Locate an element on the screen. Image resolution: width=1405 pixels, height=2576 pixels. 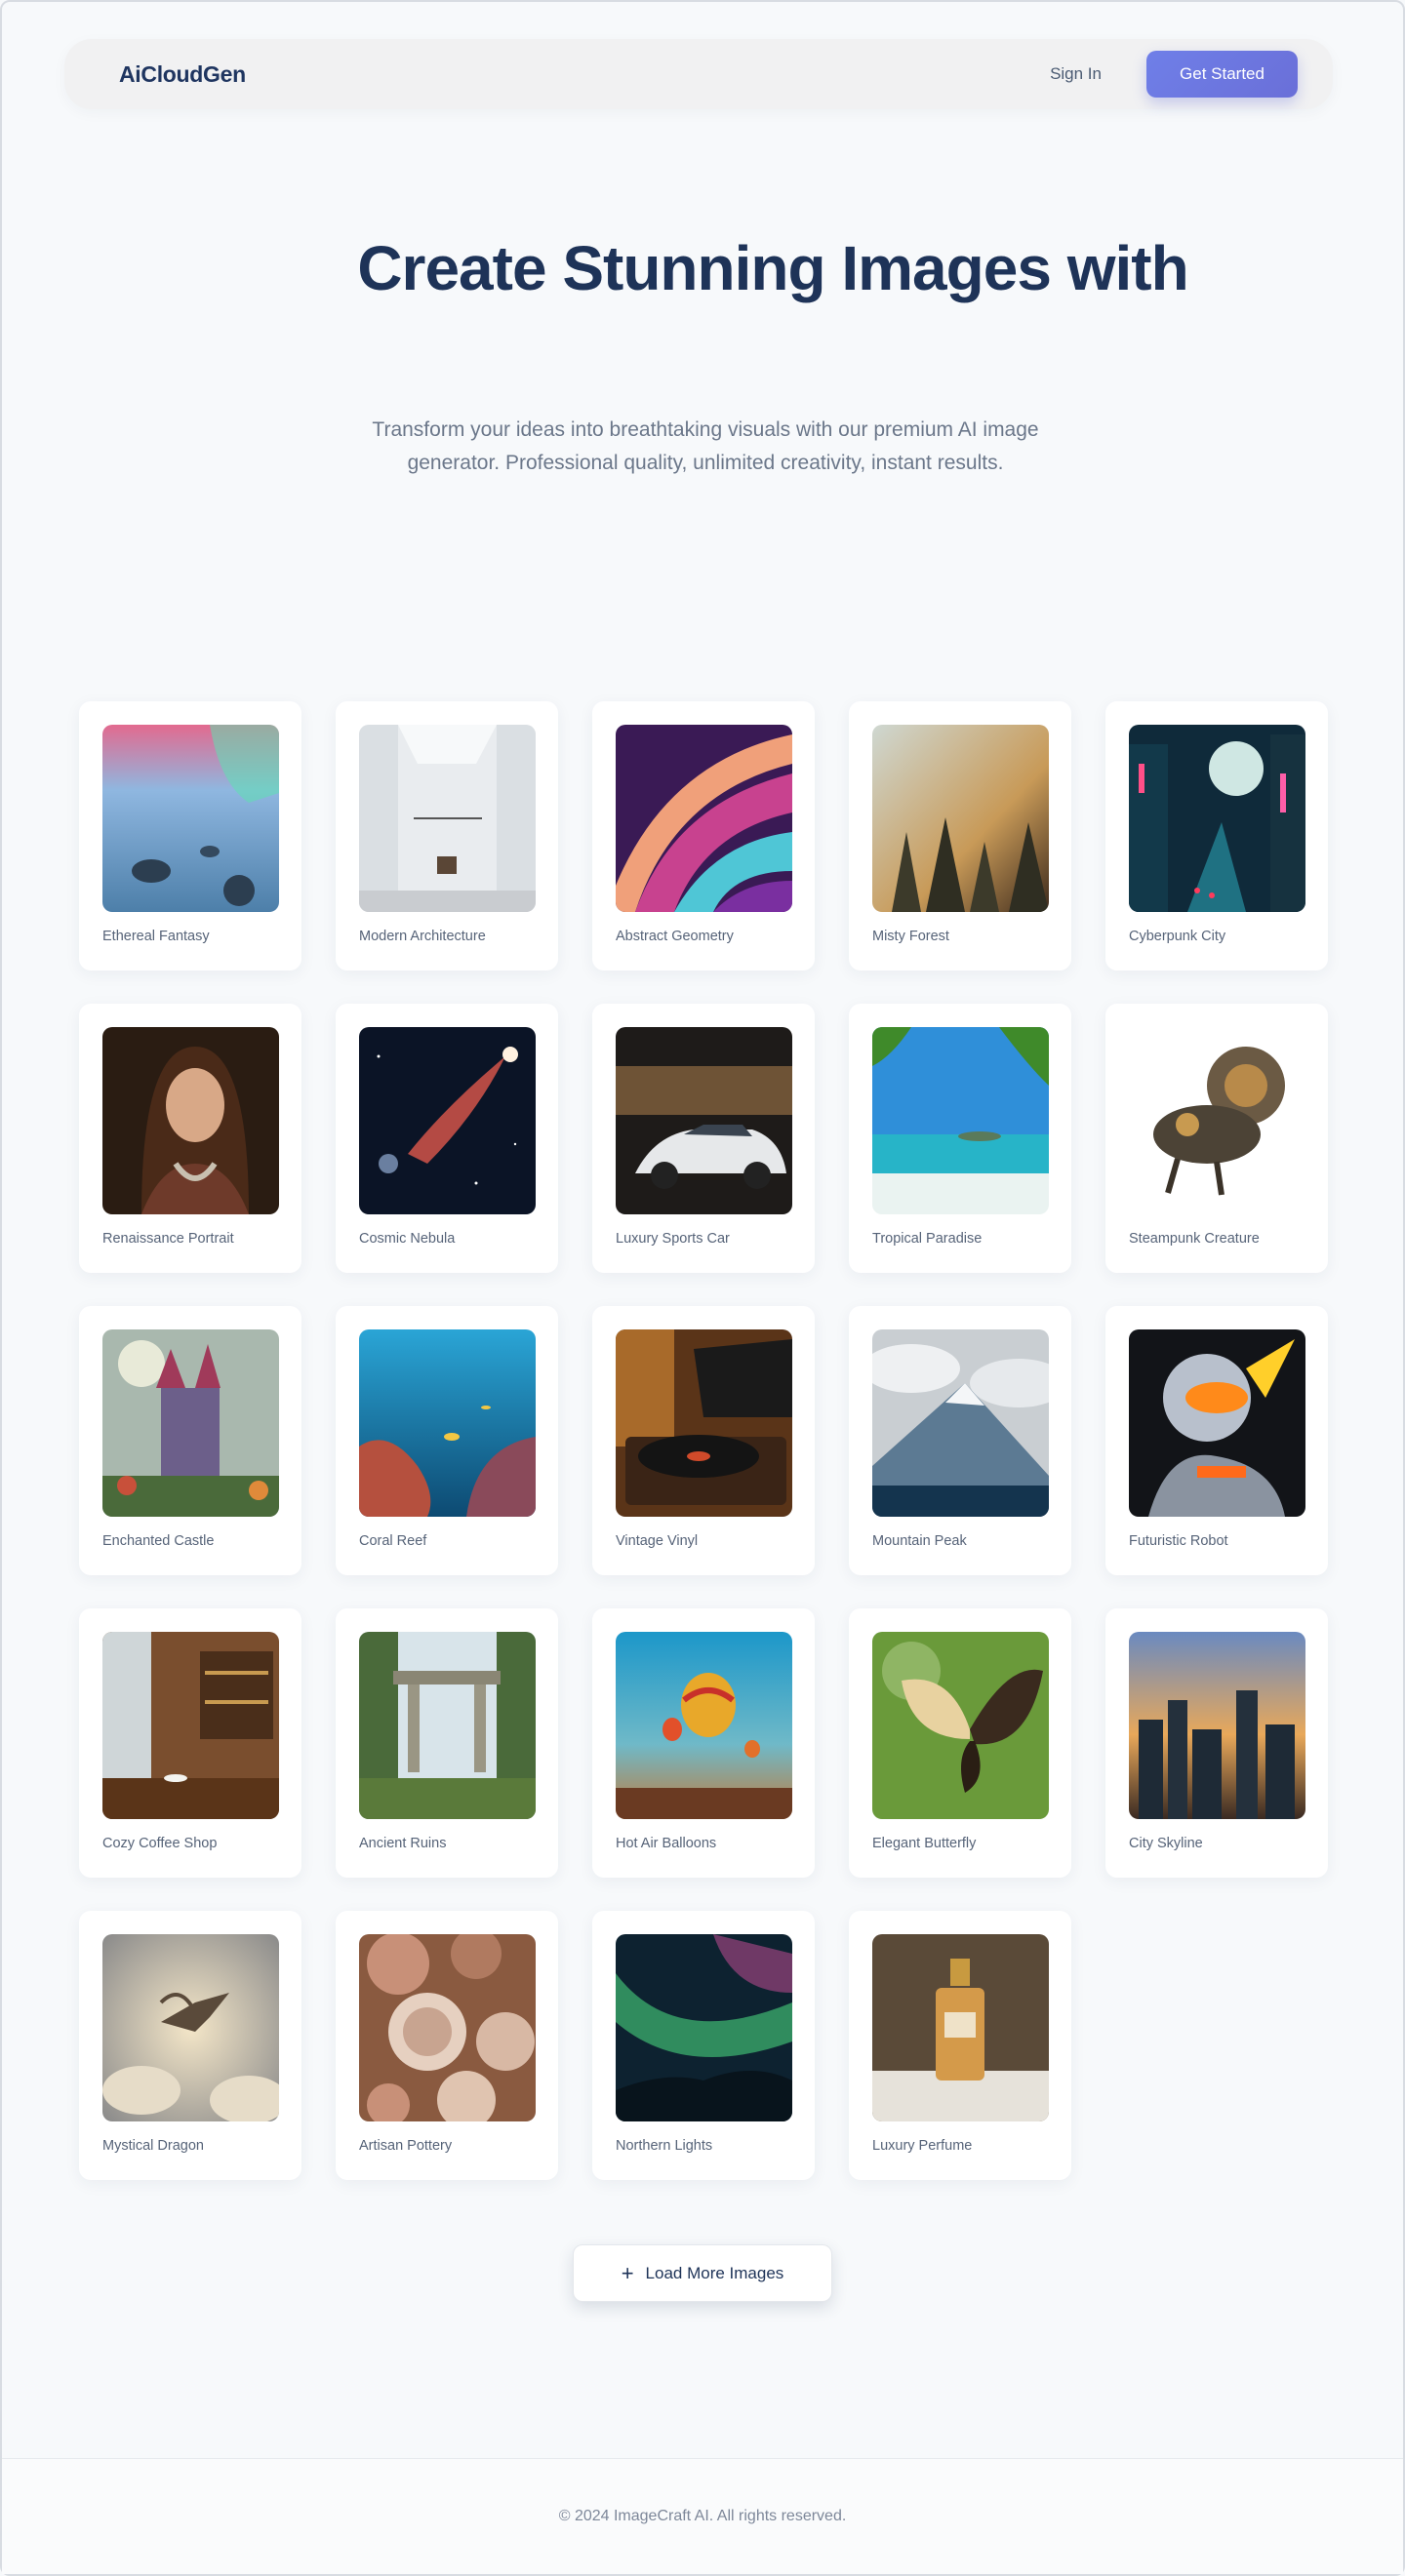
gallery-card: Modern Architecture is located at coordinates (447, 836).